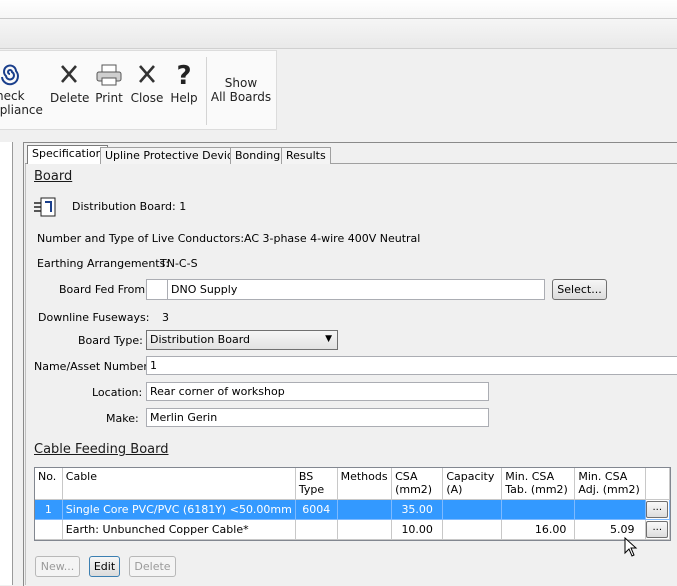 This screenshot has width=677, height=586. Describe the element at coordinates (49, 484) in the screenshot. I see `col-header-no: No.` at that location.